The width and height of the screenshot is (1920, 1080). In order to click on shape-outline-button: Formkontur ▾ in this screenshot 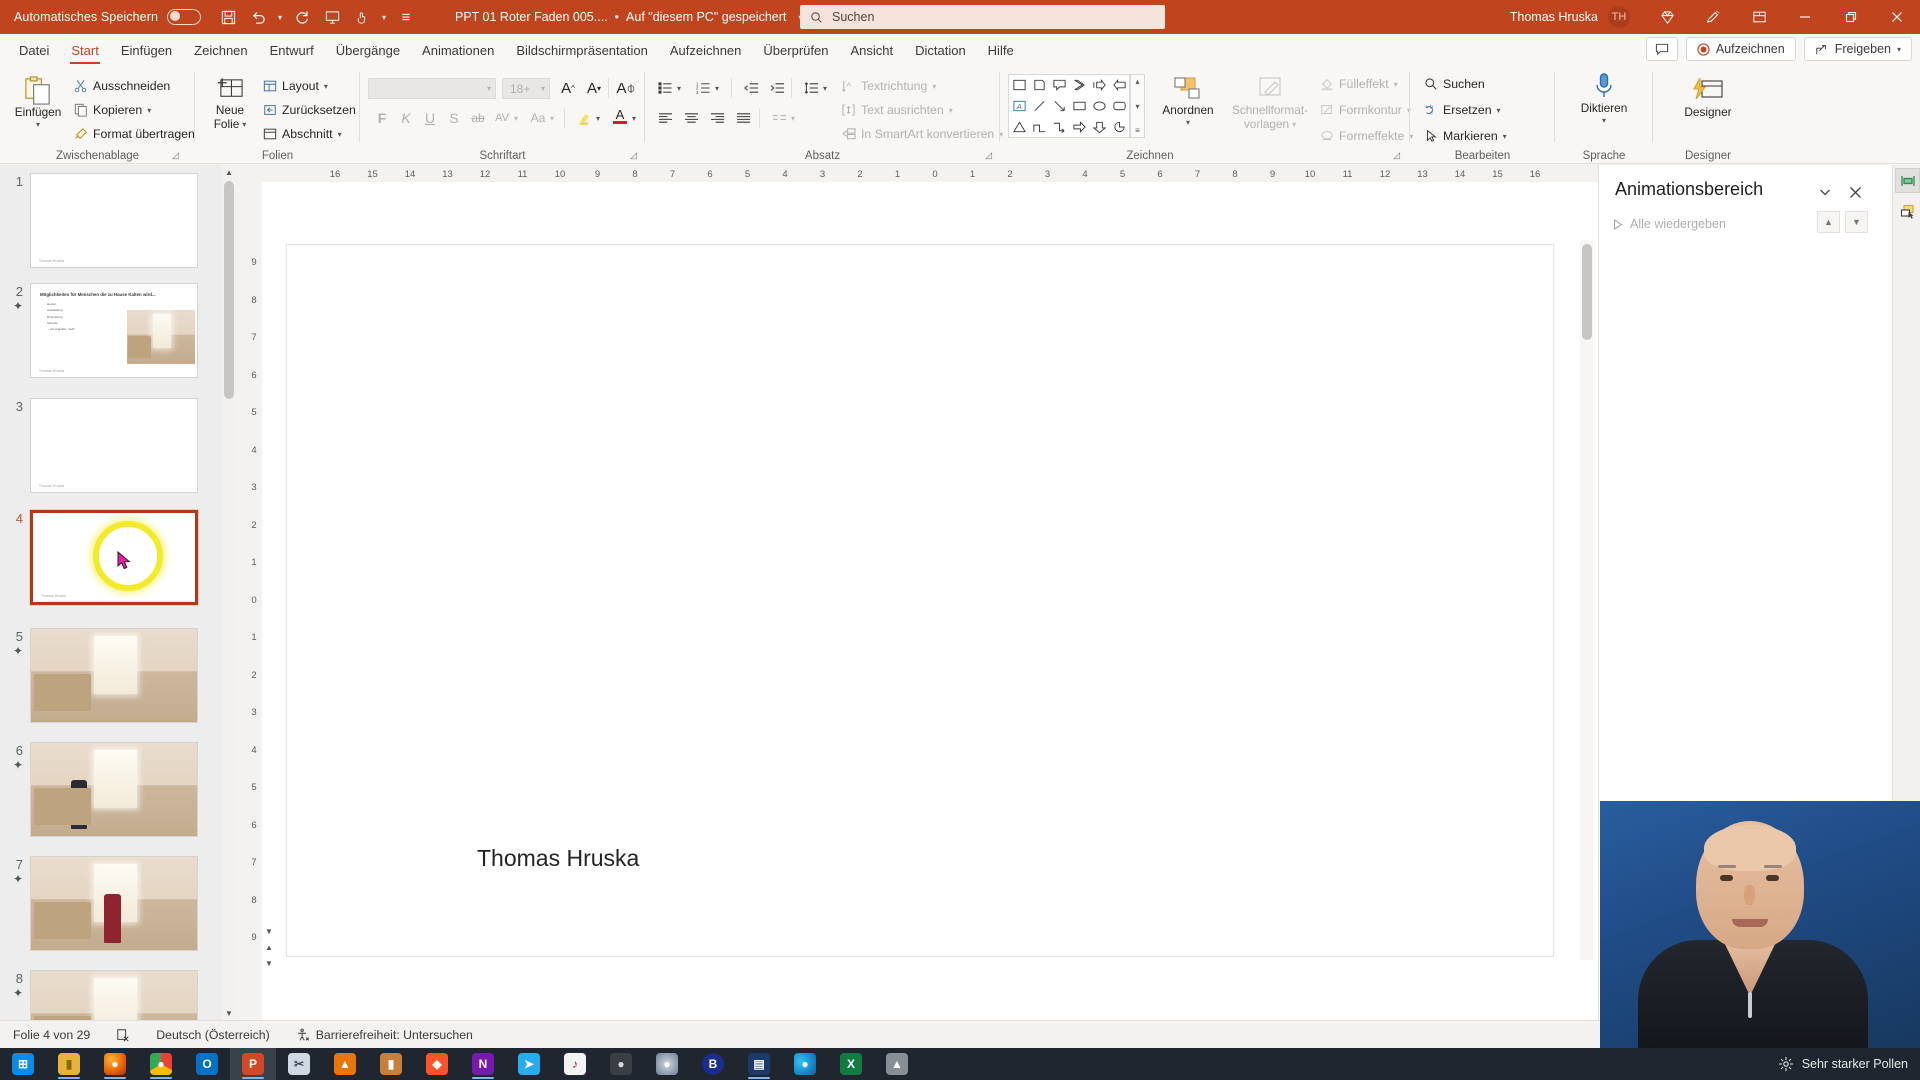, I will do `click(1365, 110)`.